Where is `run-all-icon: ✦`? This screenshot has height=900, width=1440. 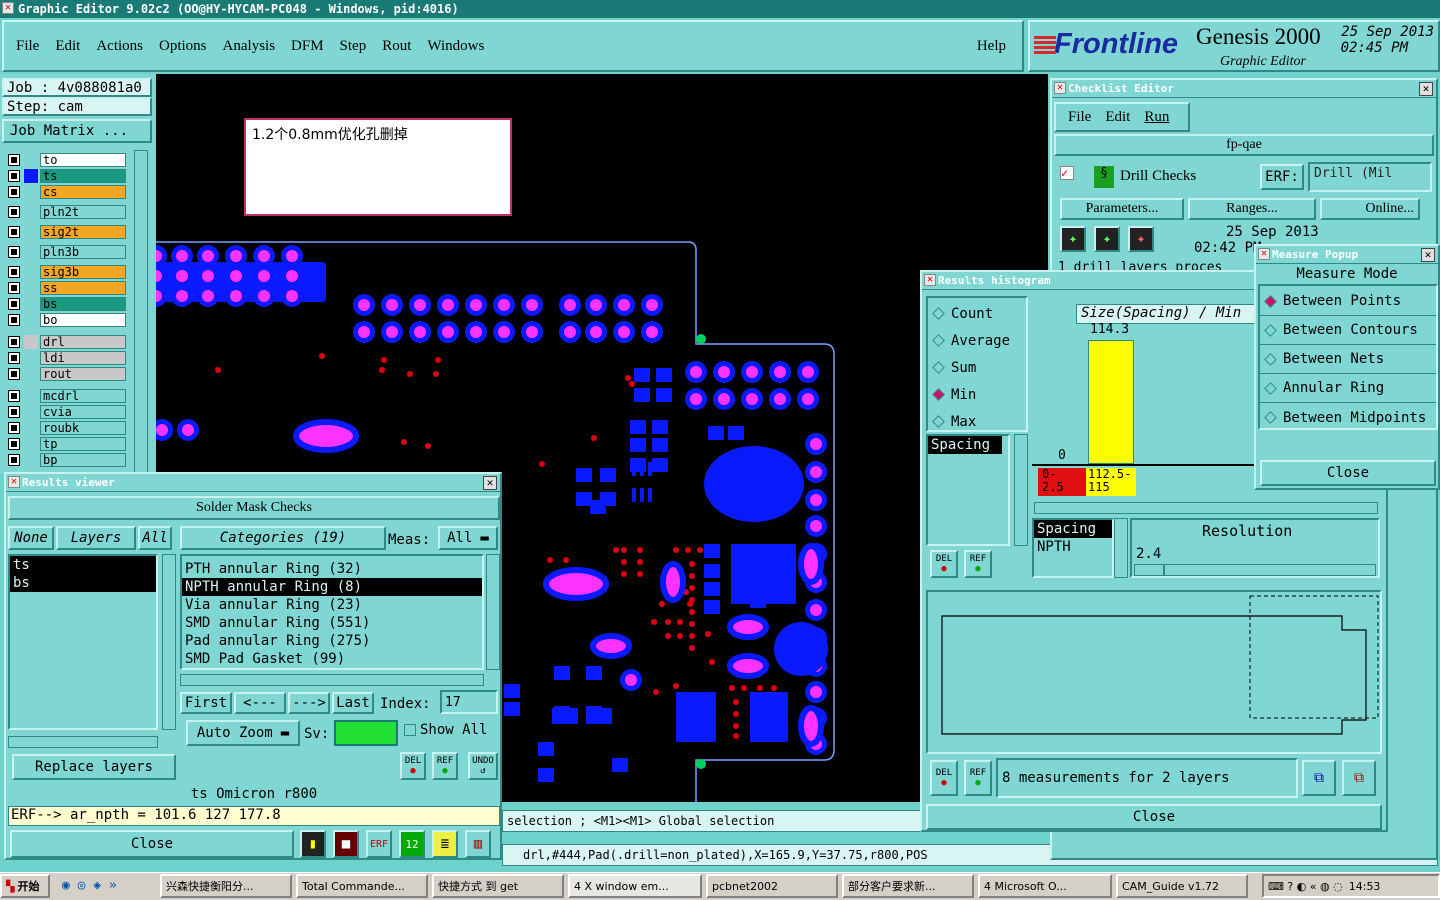
run-all-icon: ✦ is located at coordinates (1107, 239).